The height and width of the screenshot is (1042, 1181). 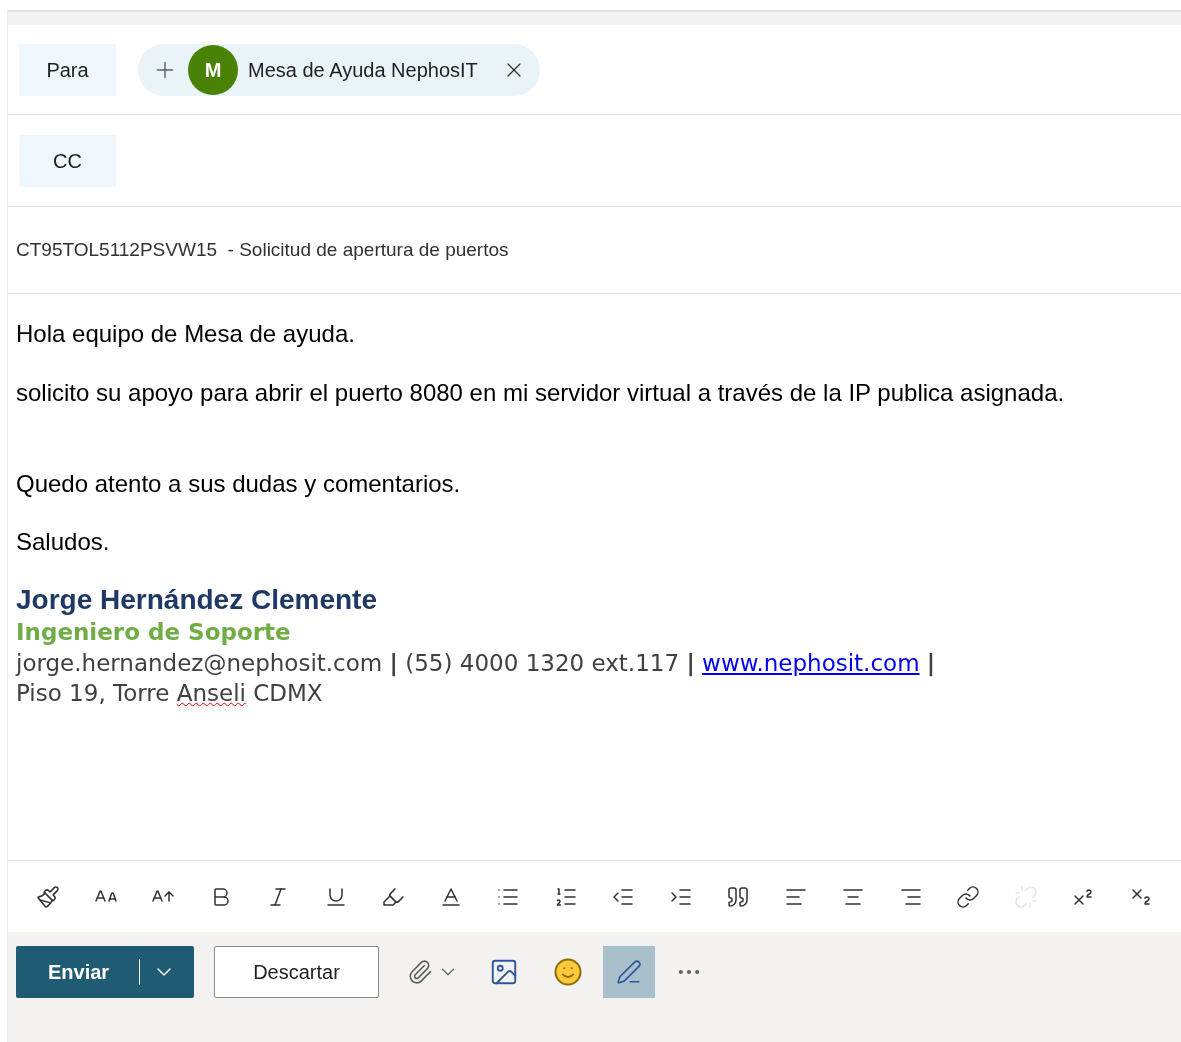 What do you see at coordinates (968, 896) in the screenshot?
I see `link-icon` at bounding box center [968, 896].